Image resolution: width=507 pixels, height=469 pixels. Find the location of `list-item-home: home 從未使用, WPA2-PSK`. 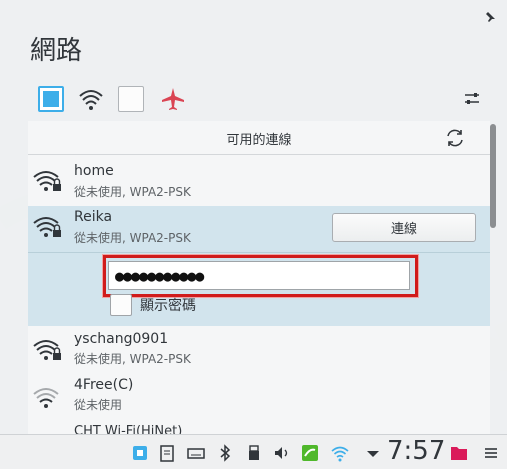

list-item-home: home 從未使用, WPA2-PSK is located at coordinates (259, 181).